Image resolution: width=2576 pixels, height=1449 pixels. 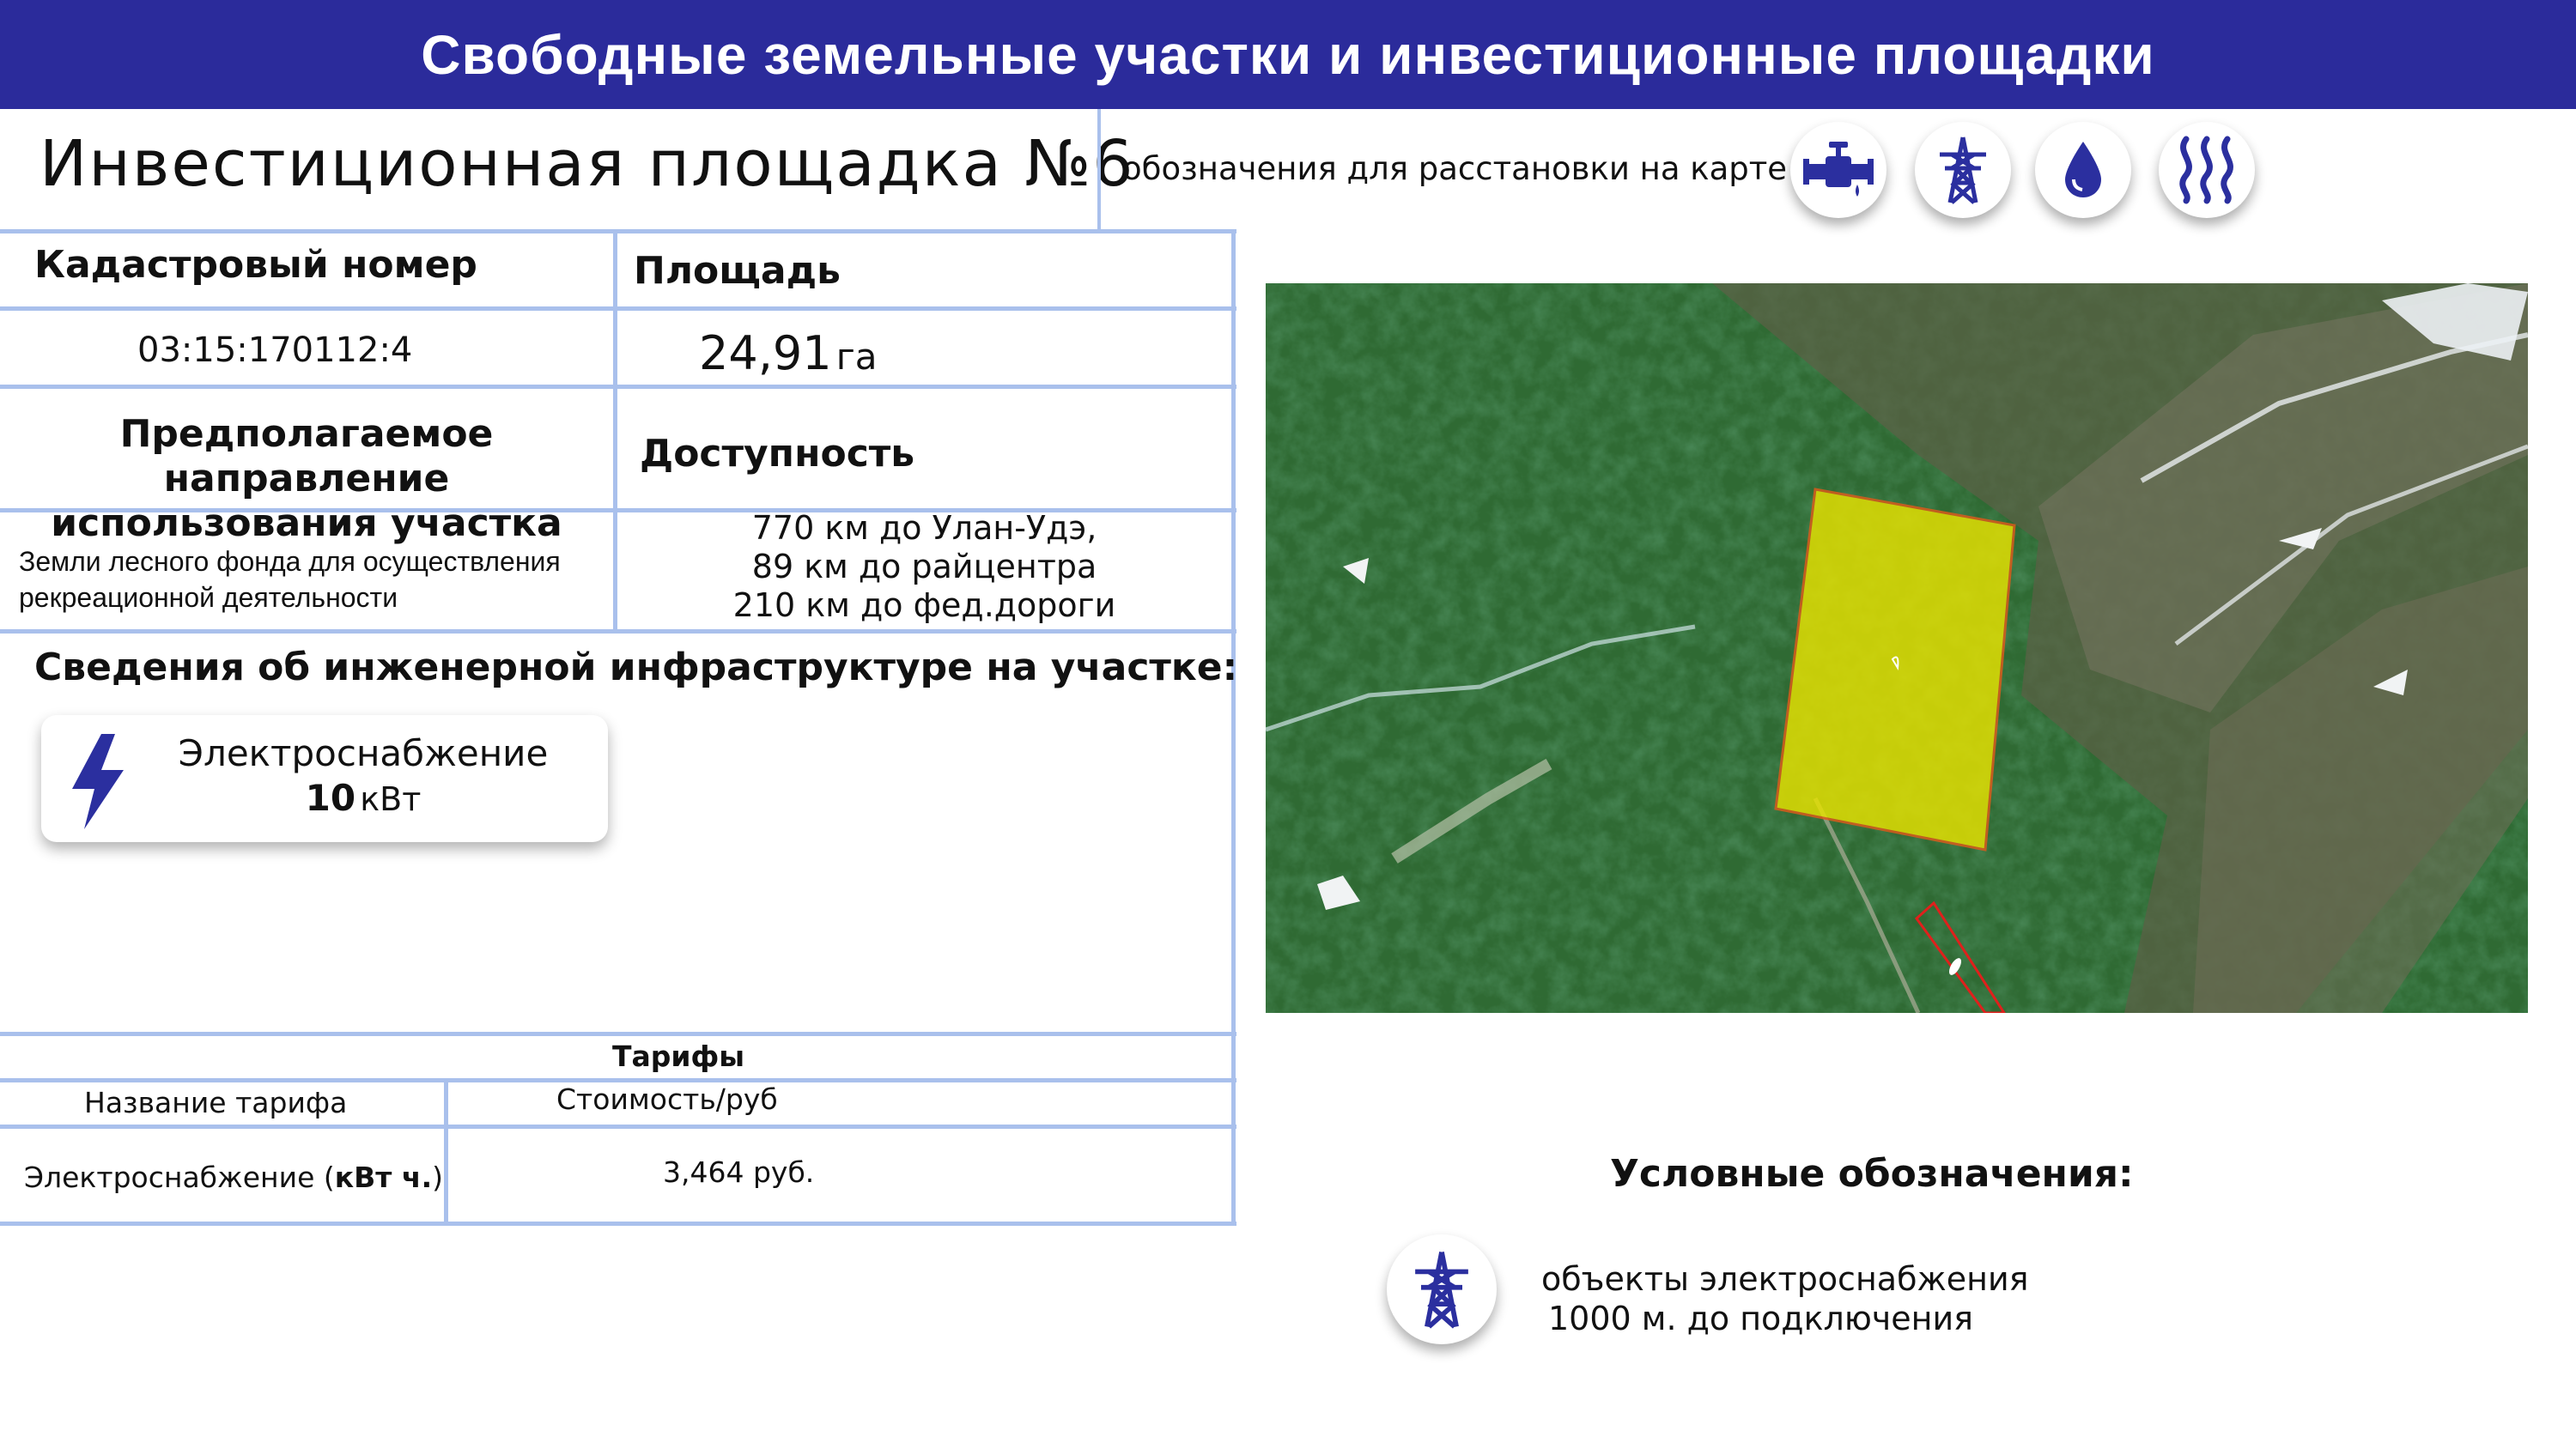 I want to click on power-object-legend-icon, so click(x=1442, y=1289).